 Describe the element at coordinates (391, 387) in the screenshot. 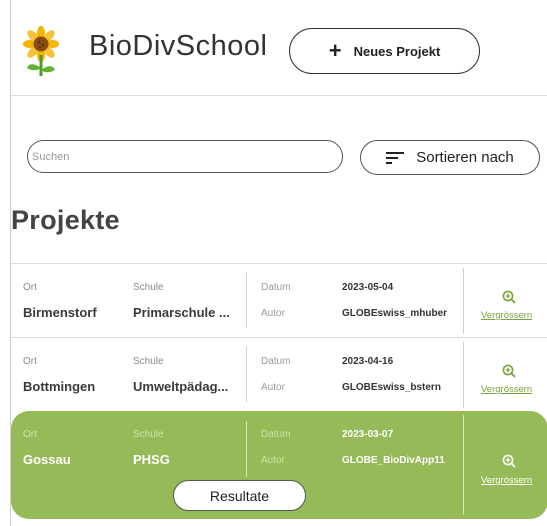

I see `autor-value: GLOBEswiss_bstern` at that location.